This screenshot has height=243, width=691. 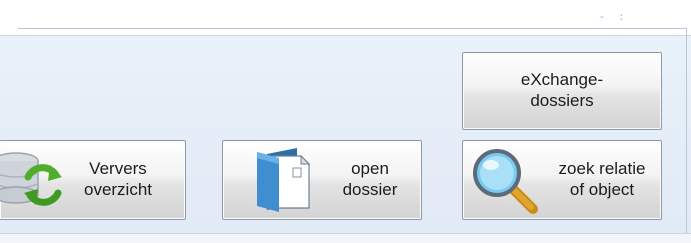 What do you see at coordinates (505, 181) in the screenshot?
I see `magnifier-icon` at bounding box center [505, 181].